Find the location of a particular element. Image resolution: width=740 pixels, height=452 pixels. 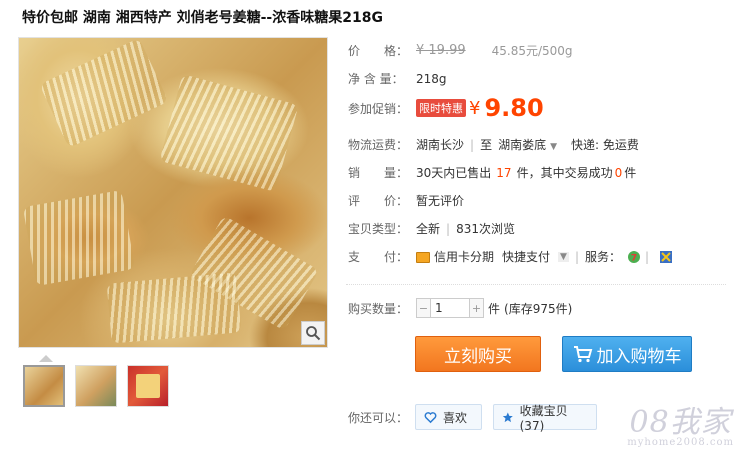

stock-count: (库存975件) is located at coordinates (538, 308).